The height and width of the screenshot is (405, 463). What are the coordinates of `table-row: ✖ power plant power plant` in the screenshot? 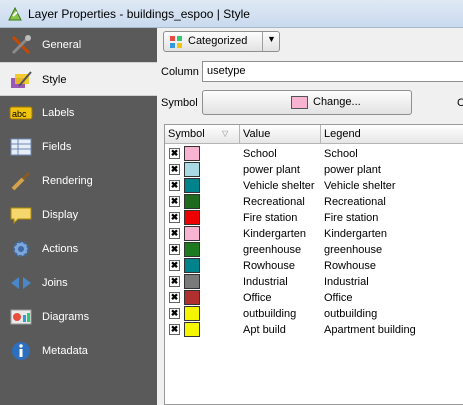 It's located at (314, 170).